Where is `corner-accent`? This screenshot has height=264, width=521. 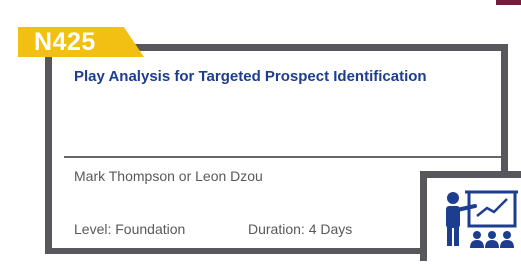 corner-accent is located at coordinates (508, 2).